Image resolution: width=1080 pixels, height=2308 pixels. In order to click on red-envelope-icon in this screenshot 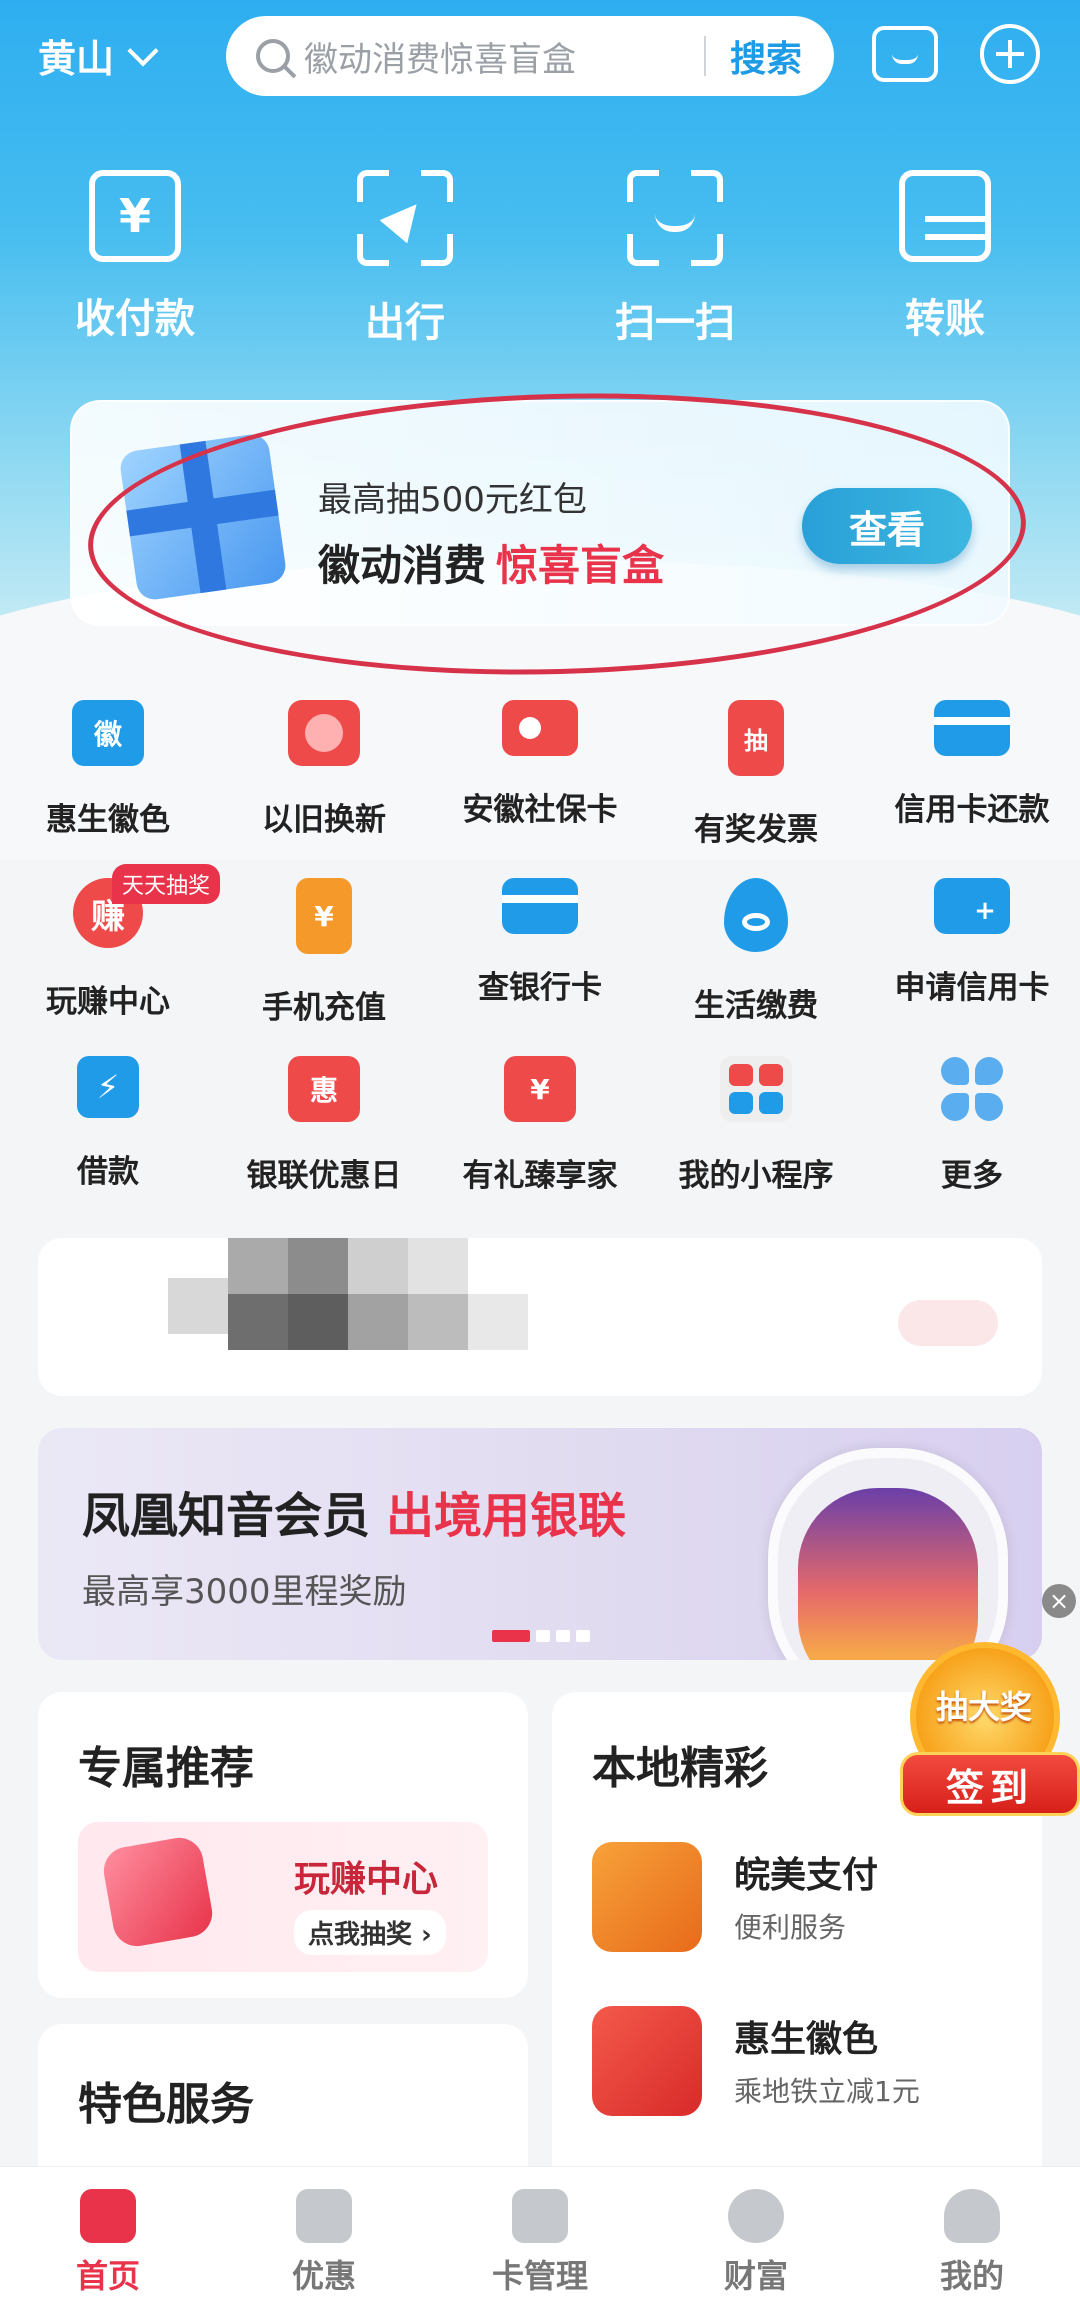, I will do `click(158, 1892)`.